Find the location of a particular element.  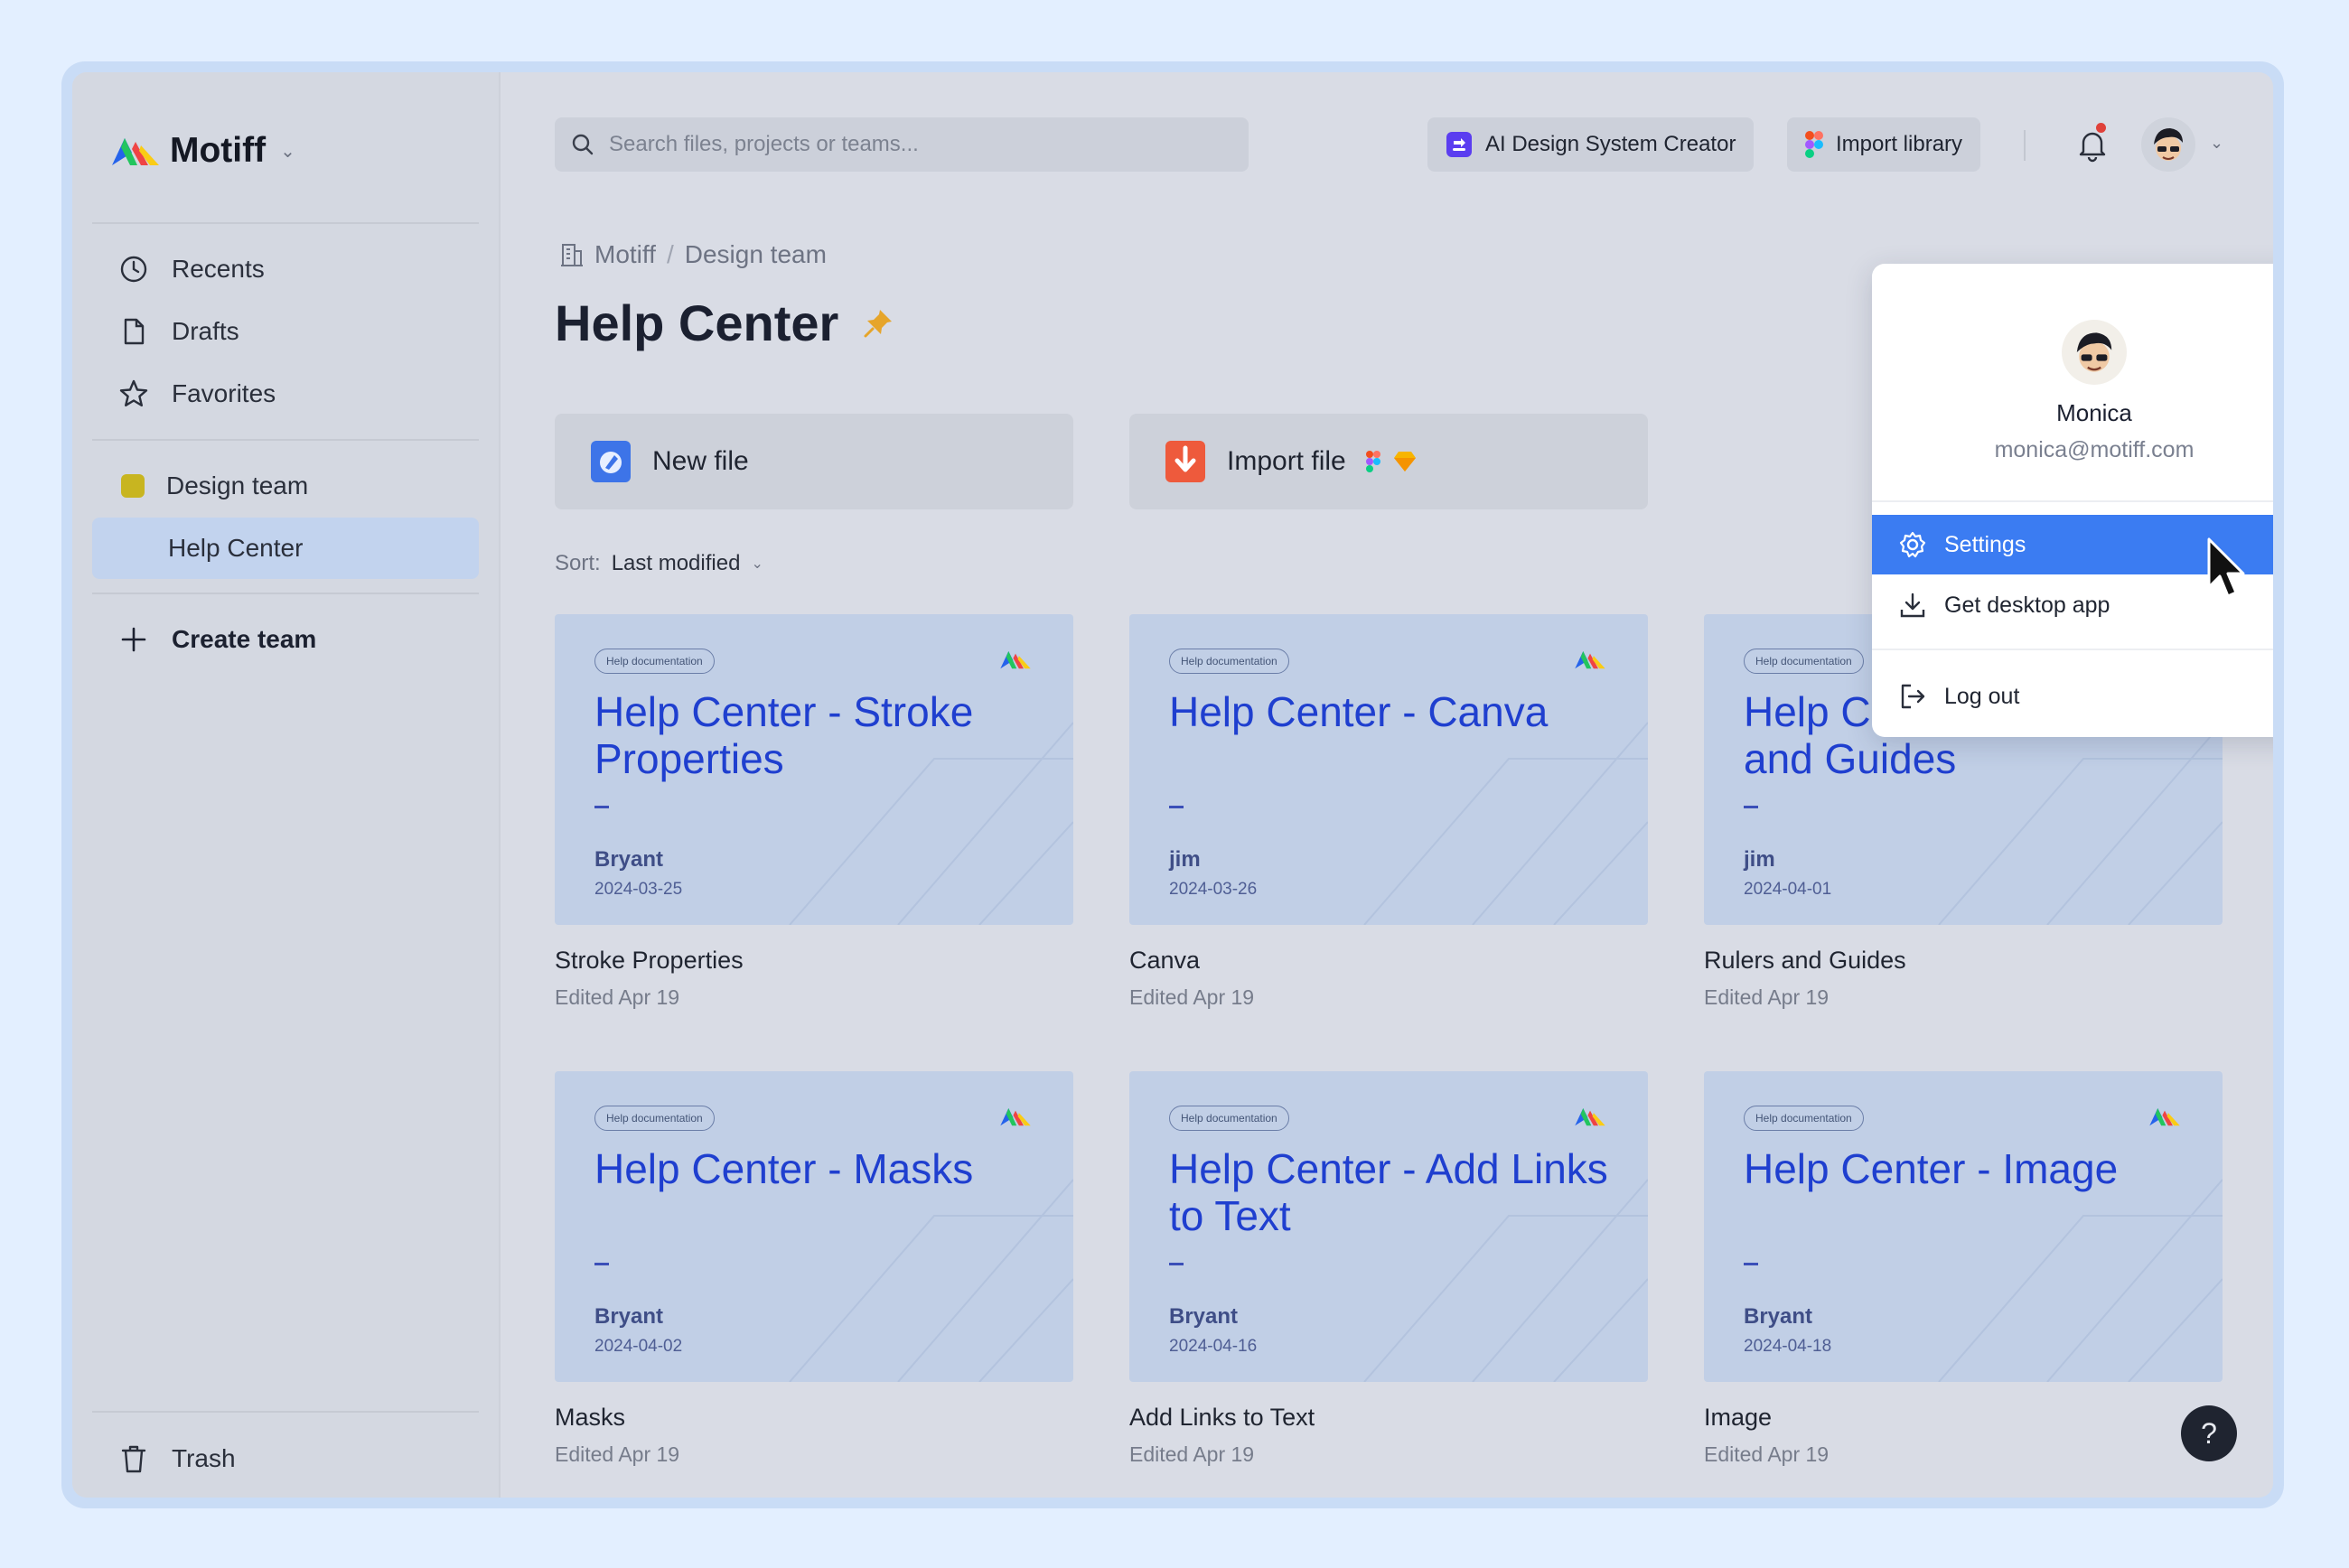

file-name: Canva is located at coordinates (1388, 961).